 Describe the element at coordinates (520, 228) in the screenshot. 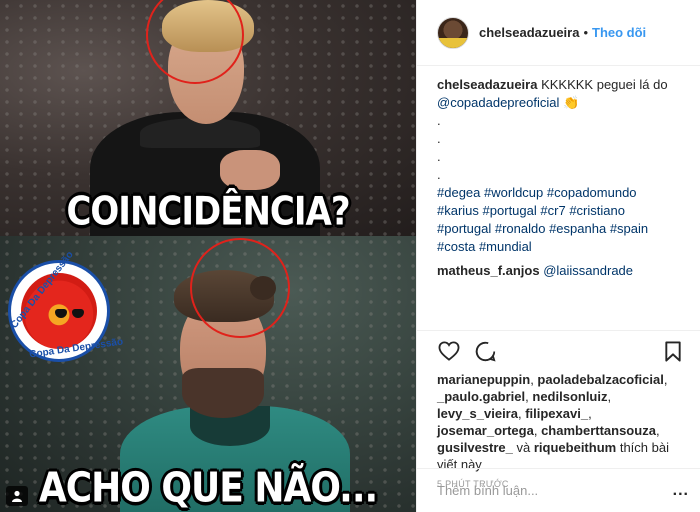

I see `hashtag: #ronaldo` at that location.